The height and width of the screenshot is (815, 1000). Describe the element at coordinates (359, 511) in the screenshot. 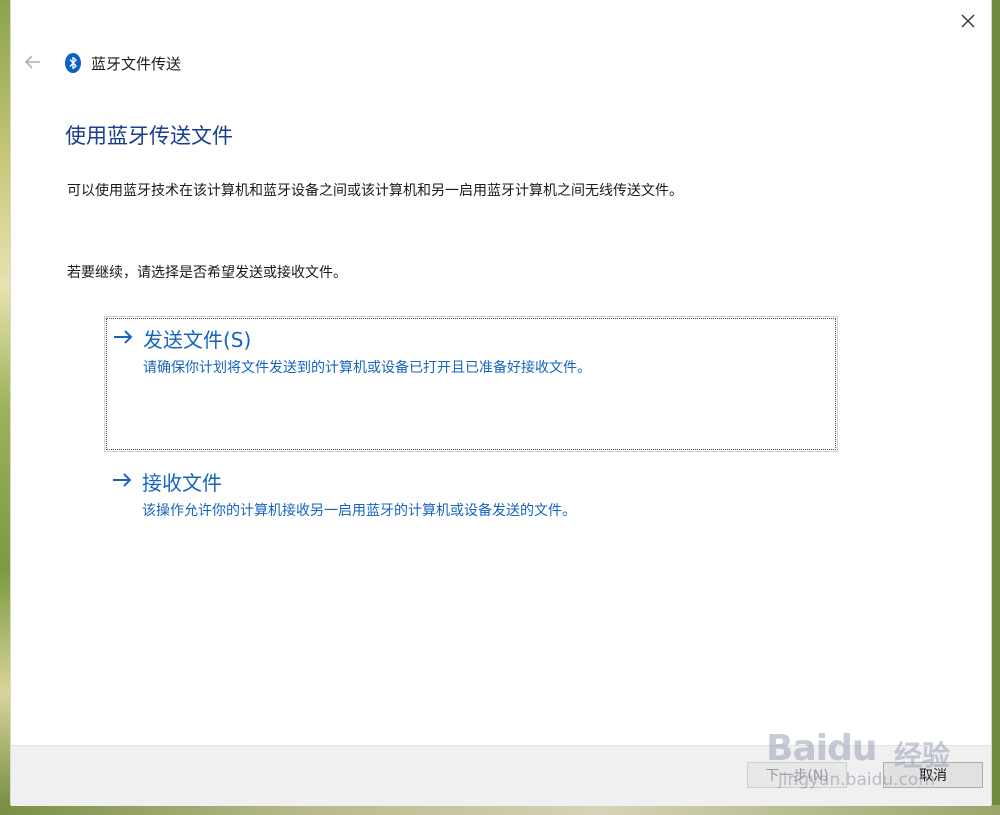

I see `receive-files-description: 该操作允许你的计算机接收另一启用蓝牙的计算机或设备发送的文件。` at that location.